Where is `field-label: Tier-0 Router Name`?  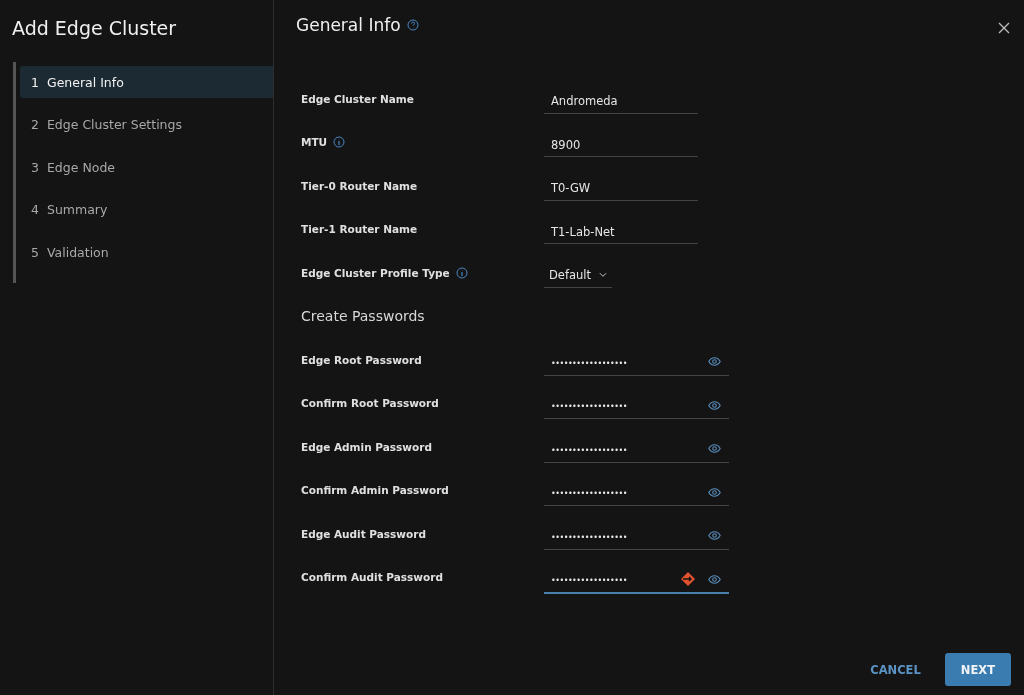
field-label: Tier-0 Router Name is located at coordinates (359, 185).